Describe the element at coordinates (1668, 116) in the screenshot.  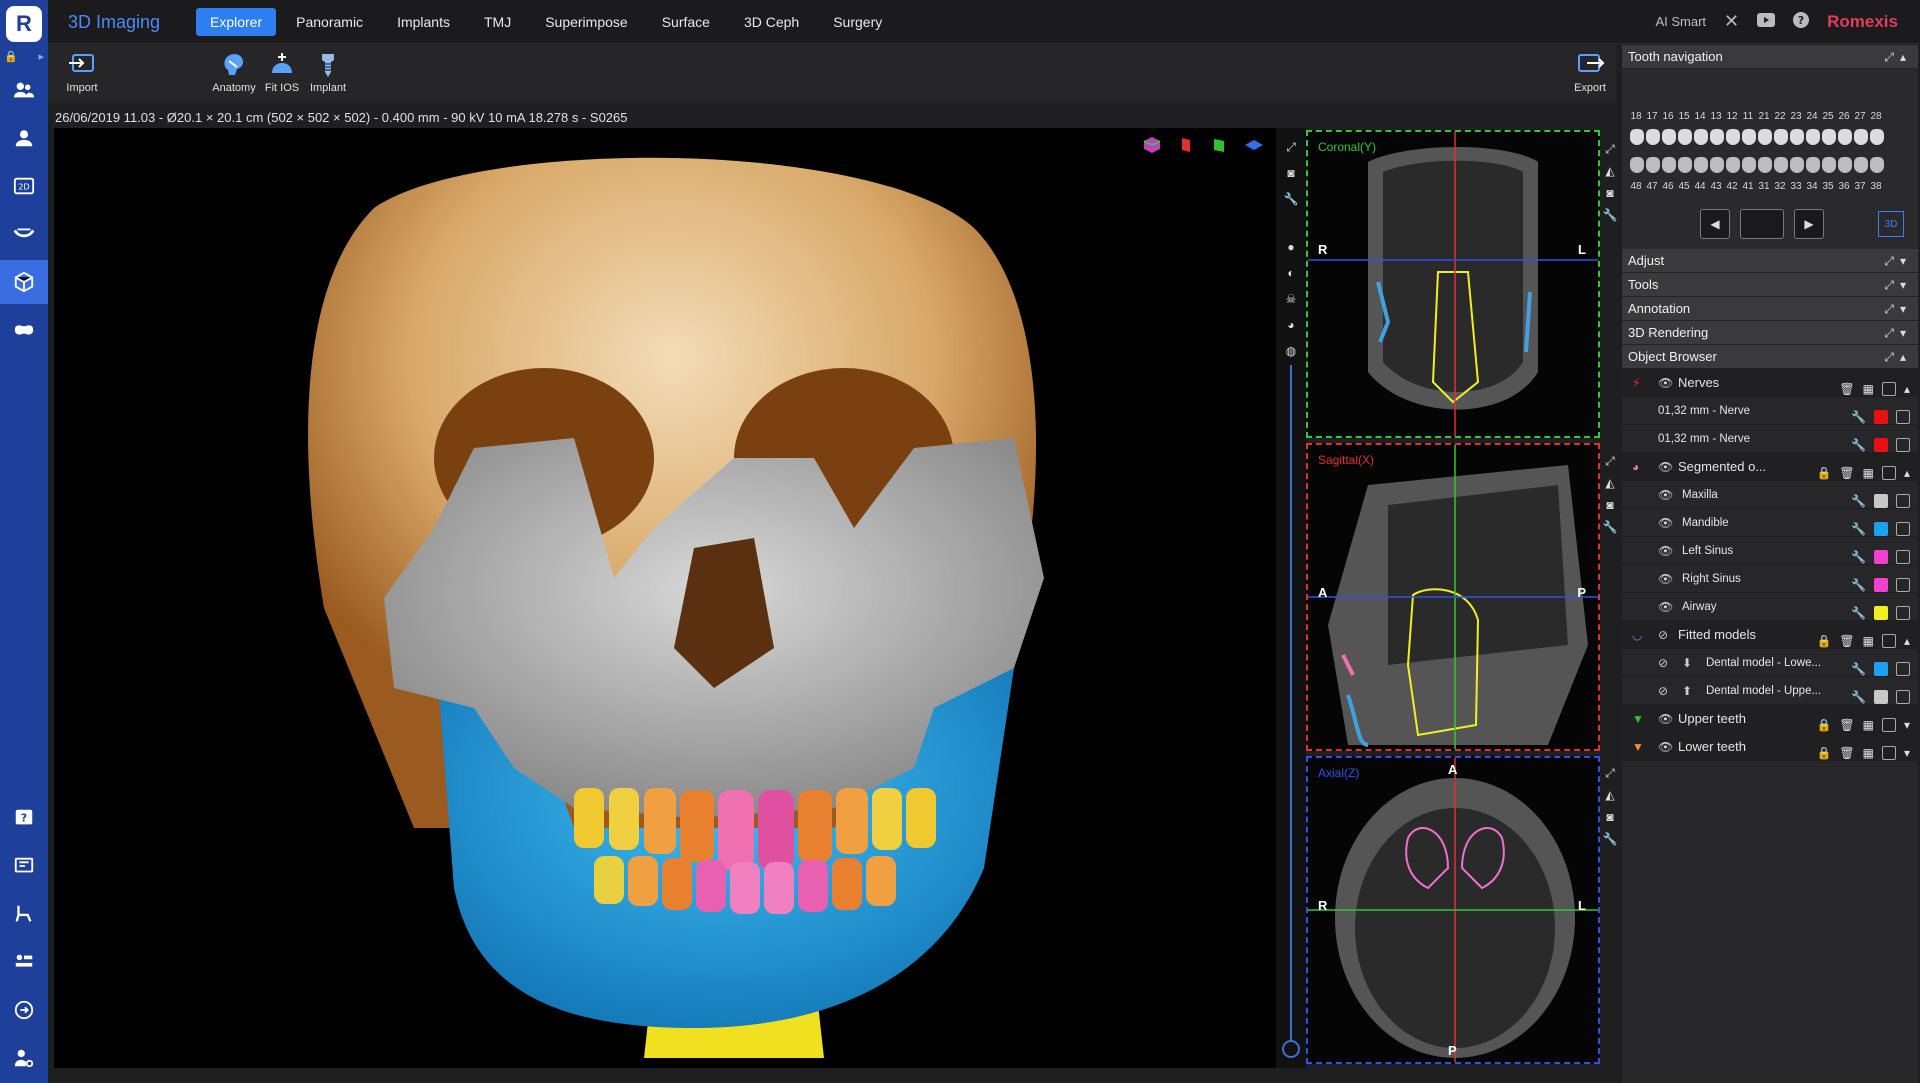
I see `tooth-number: 16` at that location.